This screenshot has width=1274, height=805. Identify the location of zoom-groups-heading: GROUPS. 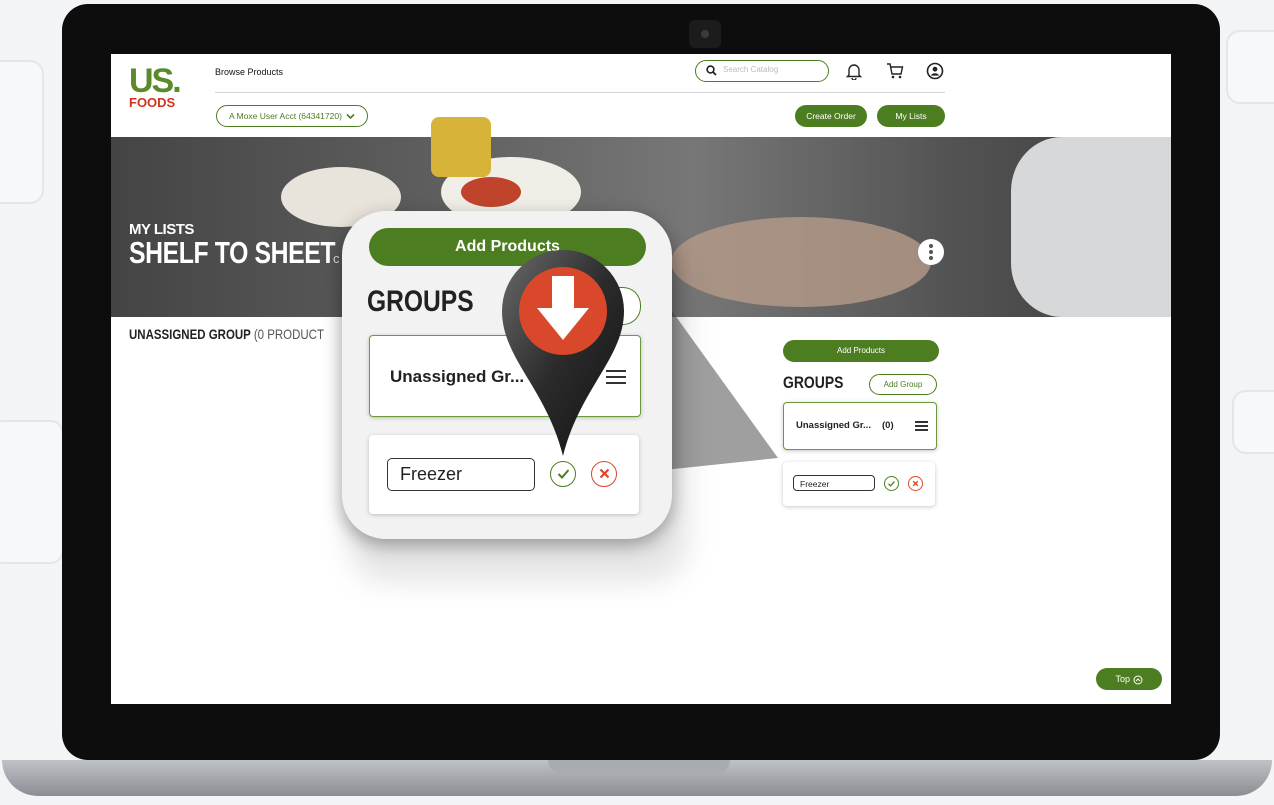
(420, 301).